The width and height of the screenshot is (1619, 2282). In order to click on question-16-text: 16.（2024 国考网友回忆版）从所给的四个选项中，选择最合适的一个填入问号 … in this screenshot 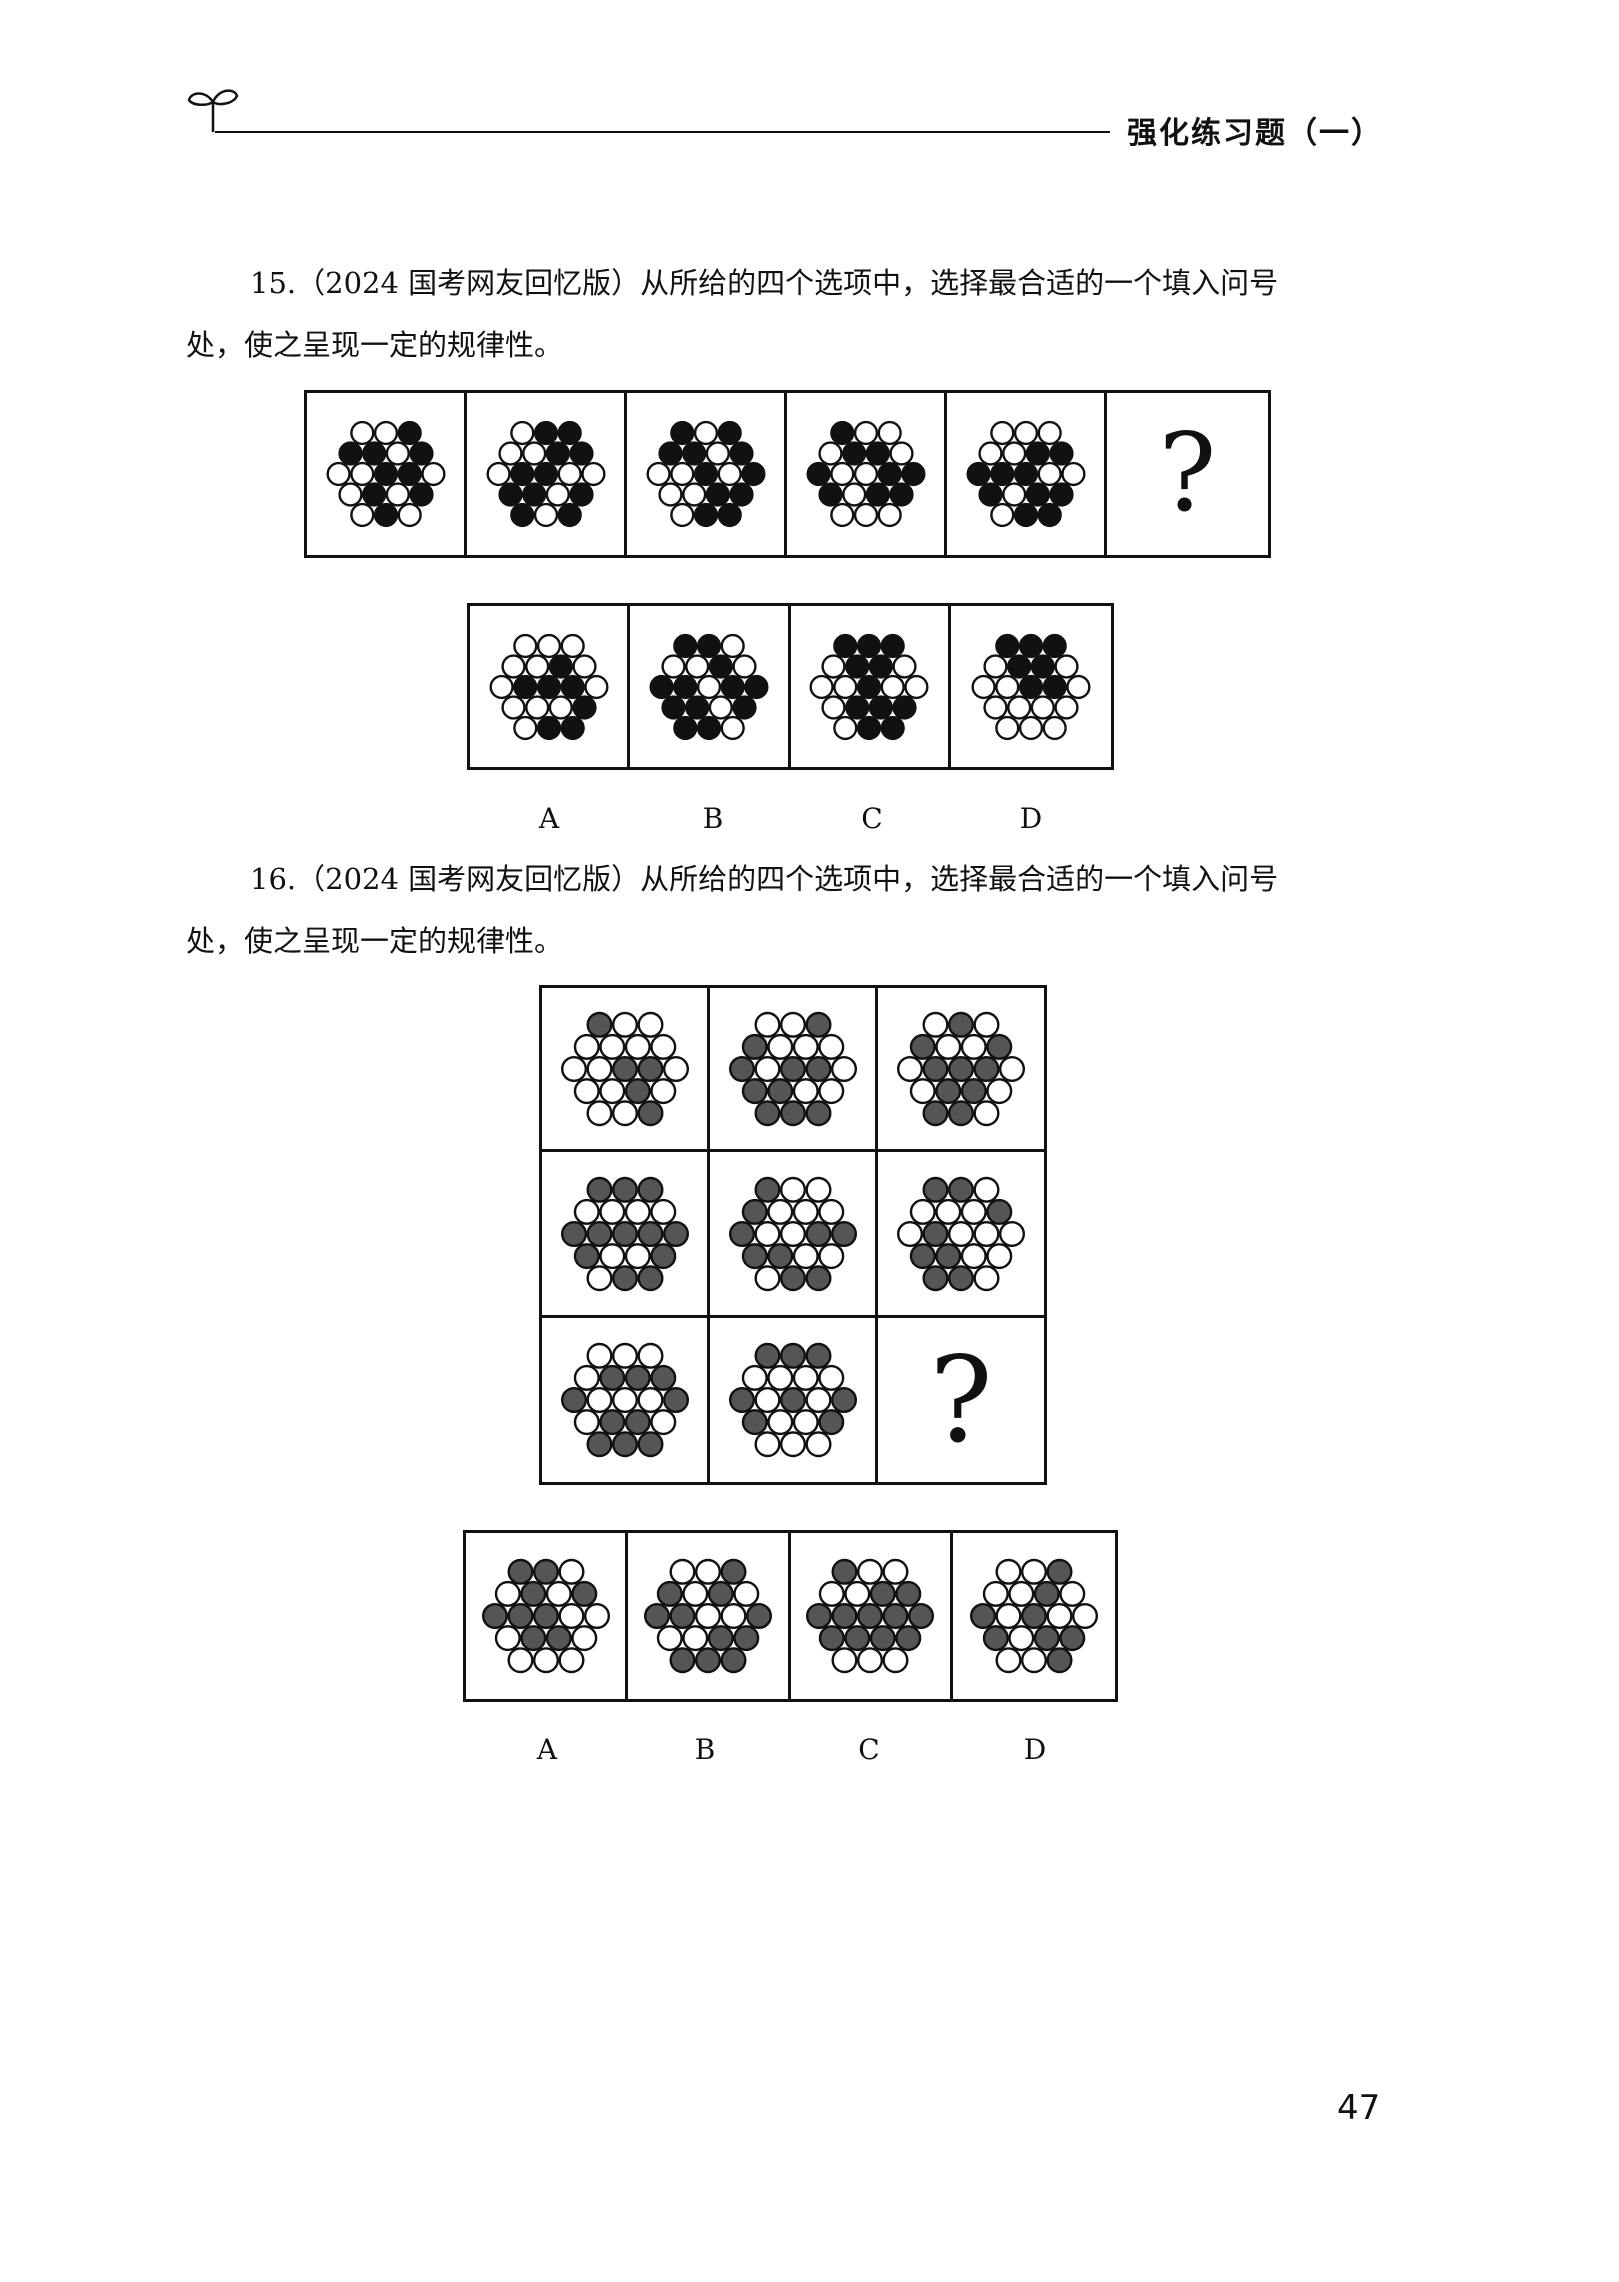, I will do `click(786, 910)`.